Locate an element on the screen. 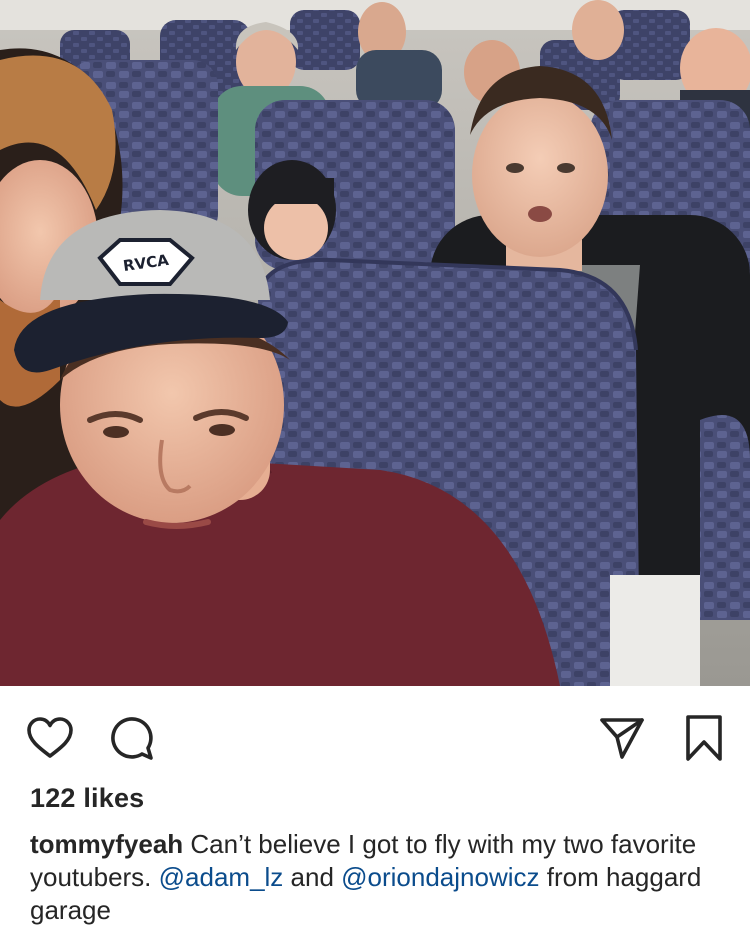  likes-count: 122 likes is located at coordinates (87, 798).